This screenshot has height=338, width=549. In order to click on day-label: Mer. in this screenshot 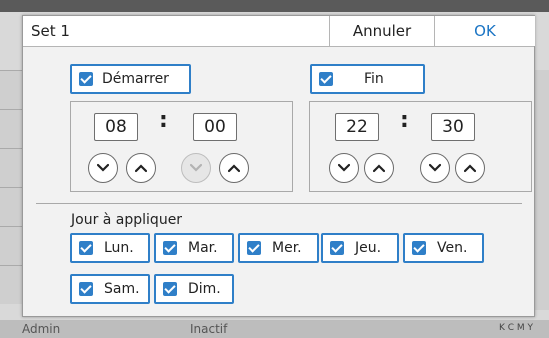, I will do `click(287, 248)`.